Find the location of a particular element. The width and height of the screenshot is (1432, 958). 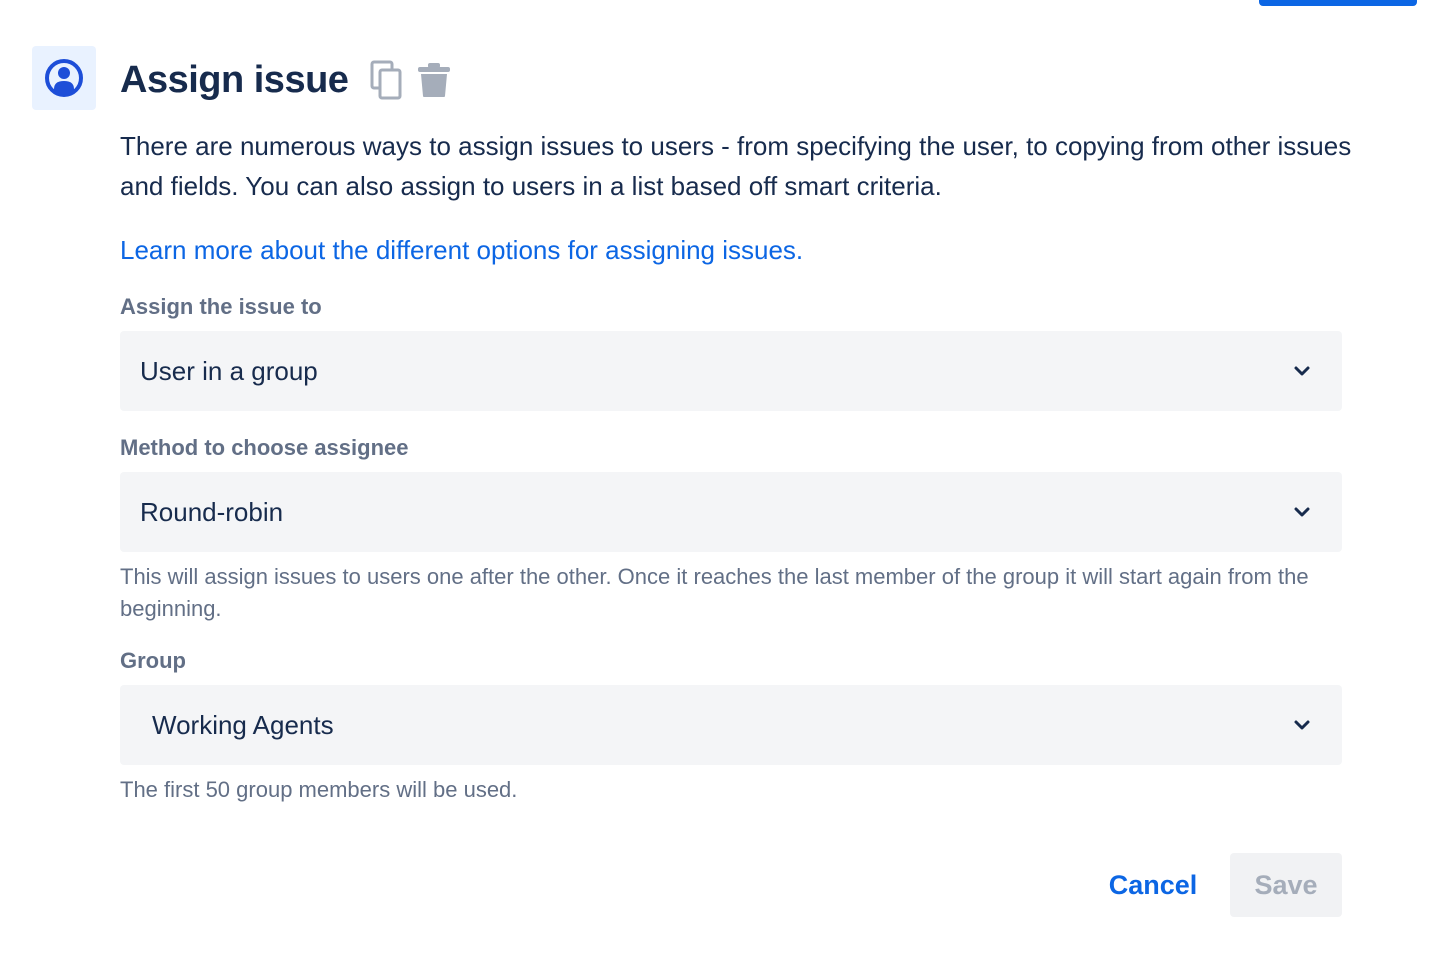

page-title: Assign issue is located at coordinates (234, 79).